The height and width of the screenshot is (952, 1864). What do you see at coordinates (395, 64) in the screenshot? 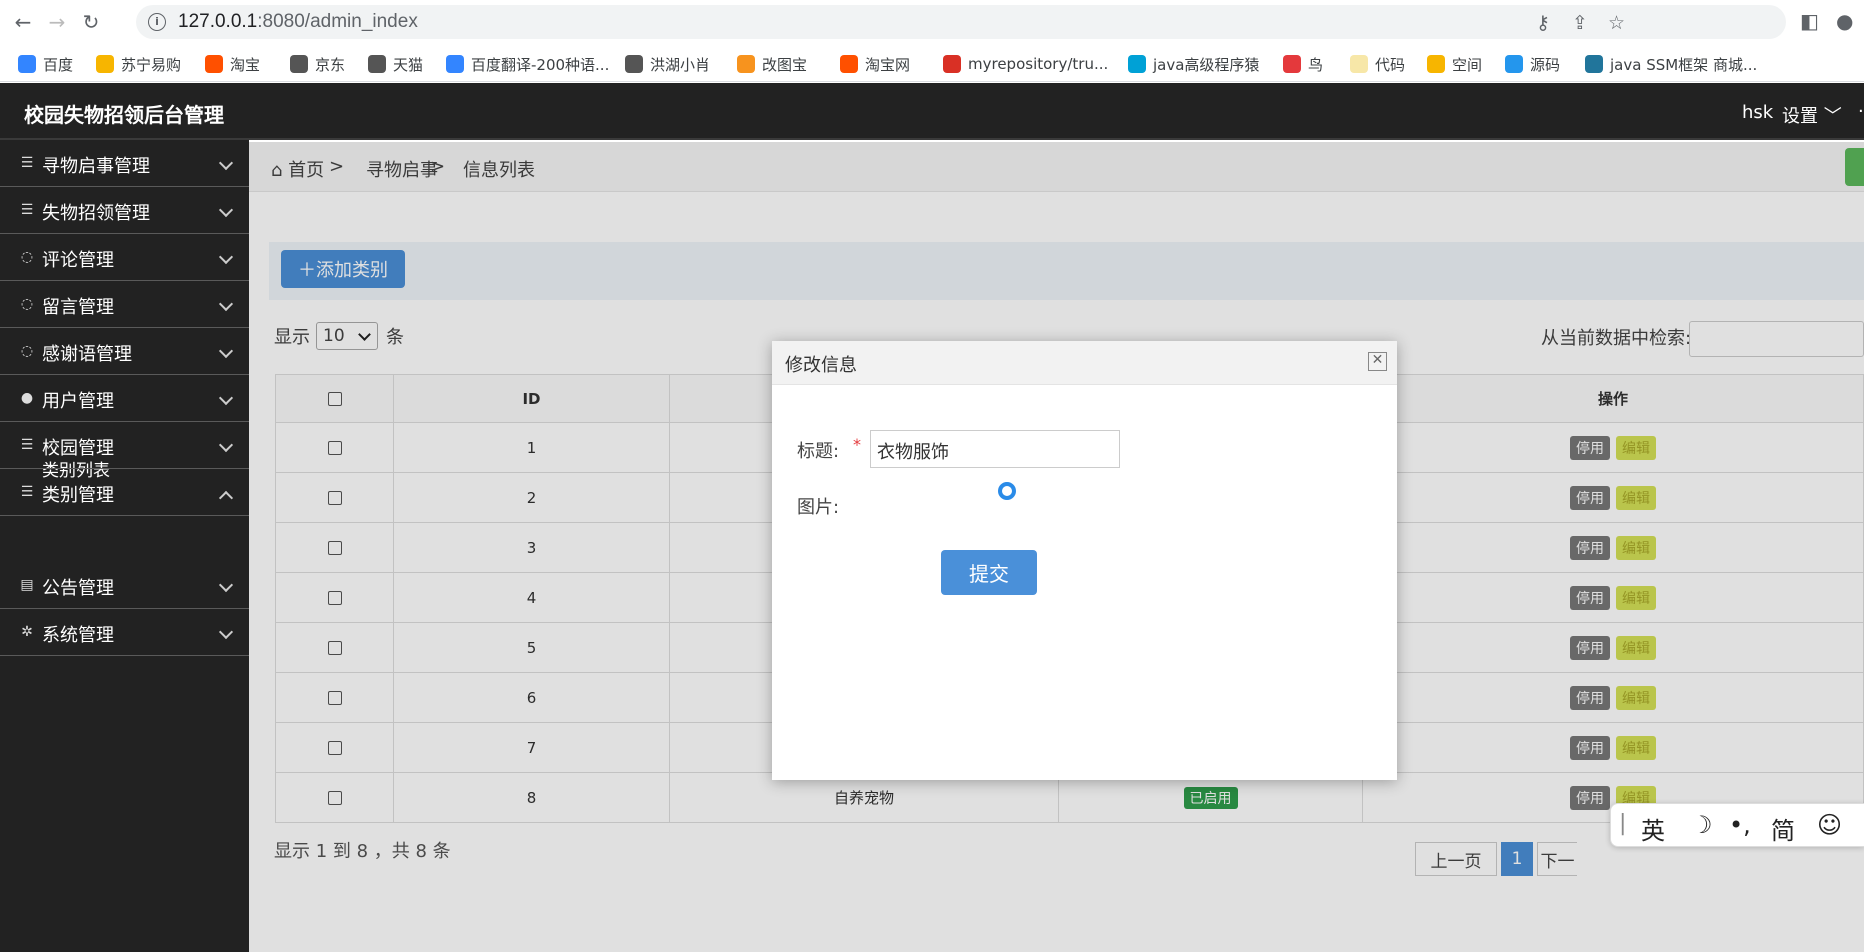
I see `bookmark-item: 天猫` at bounding box center [395, 64].